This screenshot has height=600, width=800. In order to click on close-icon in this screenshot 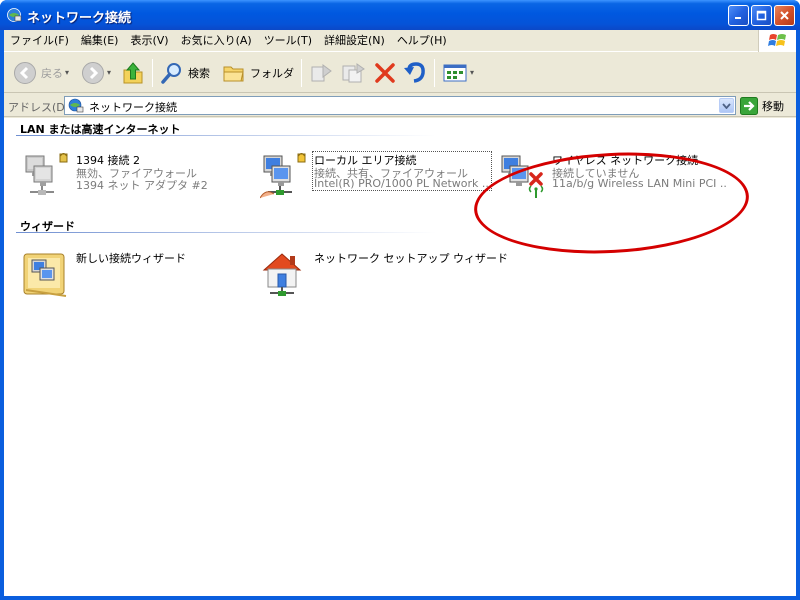, I will do `click(784, 15)`.